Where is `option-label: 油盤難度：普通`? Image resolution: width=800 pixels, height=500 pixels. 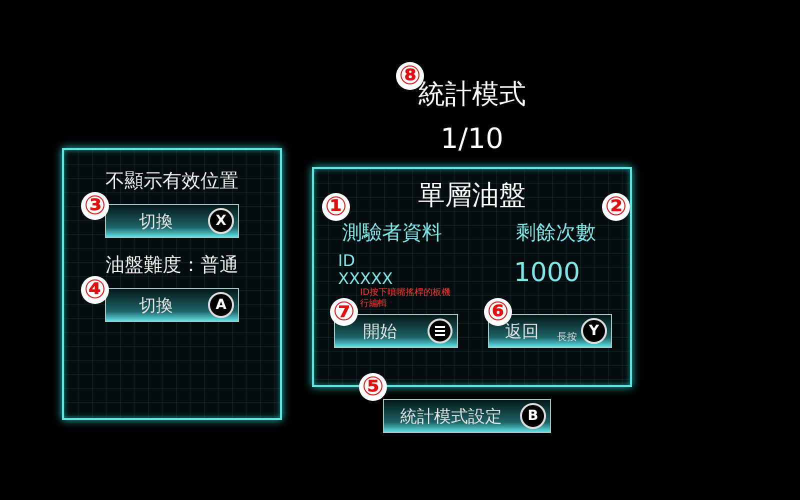 option-label: 油盤難度：普通 is located at coordinates (172, 265).